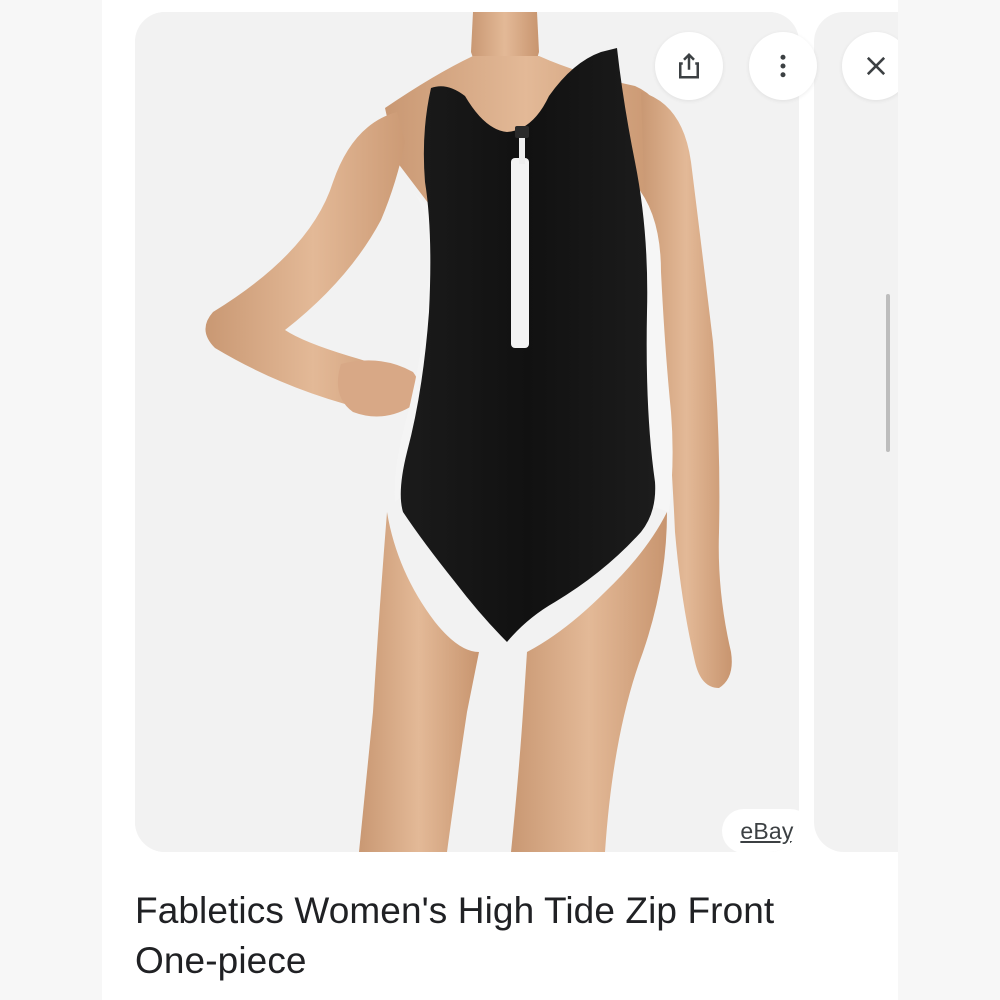 This screenshot has width=1000, height=1000. Describe the element at coordinates (876, 66) in the screenshot. I see `close-icon` at that location.